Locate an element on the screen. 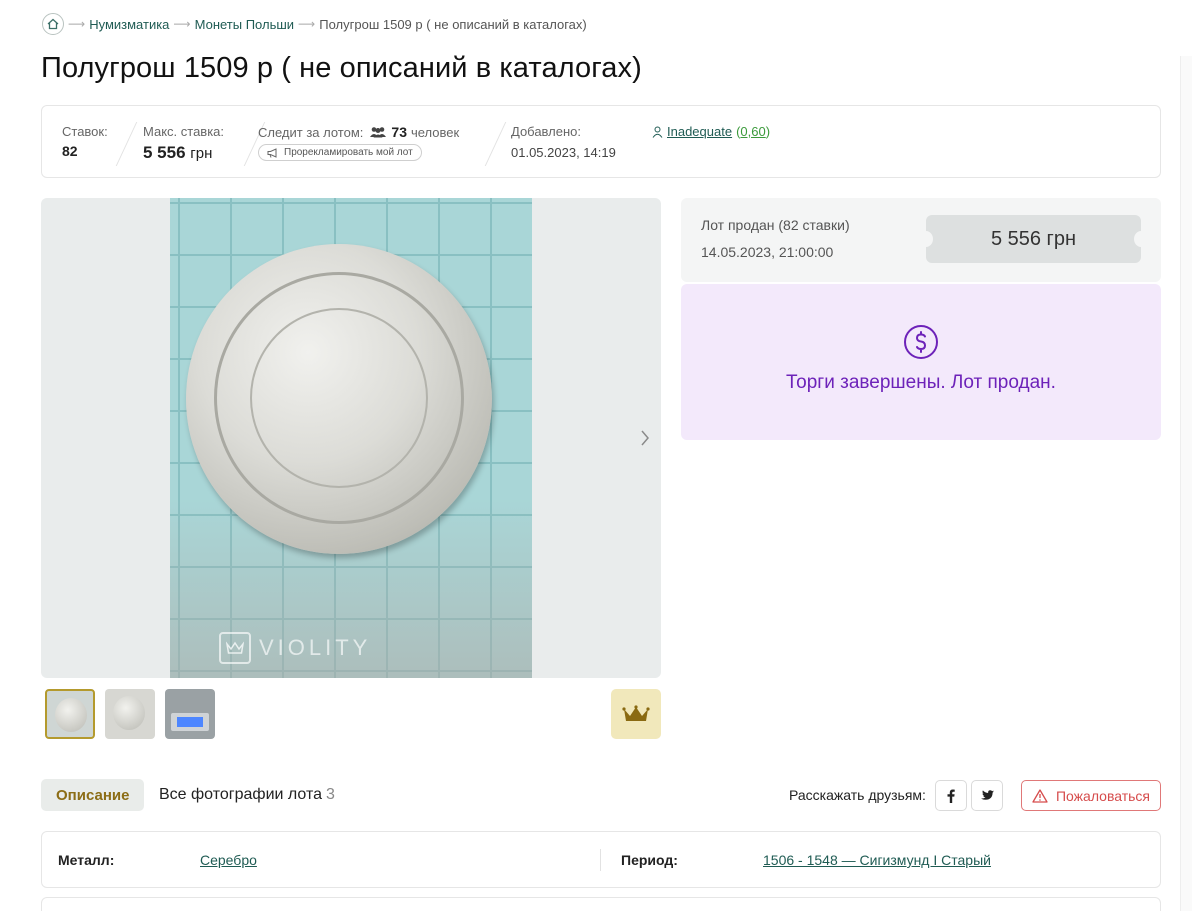  max-bid-value: 5 556 грн is located at coordinates (178, 152).